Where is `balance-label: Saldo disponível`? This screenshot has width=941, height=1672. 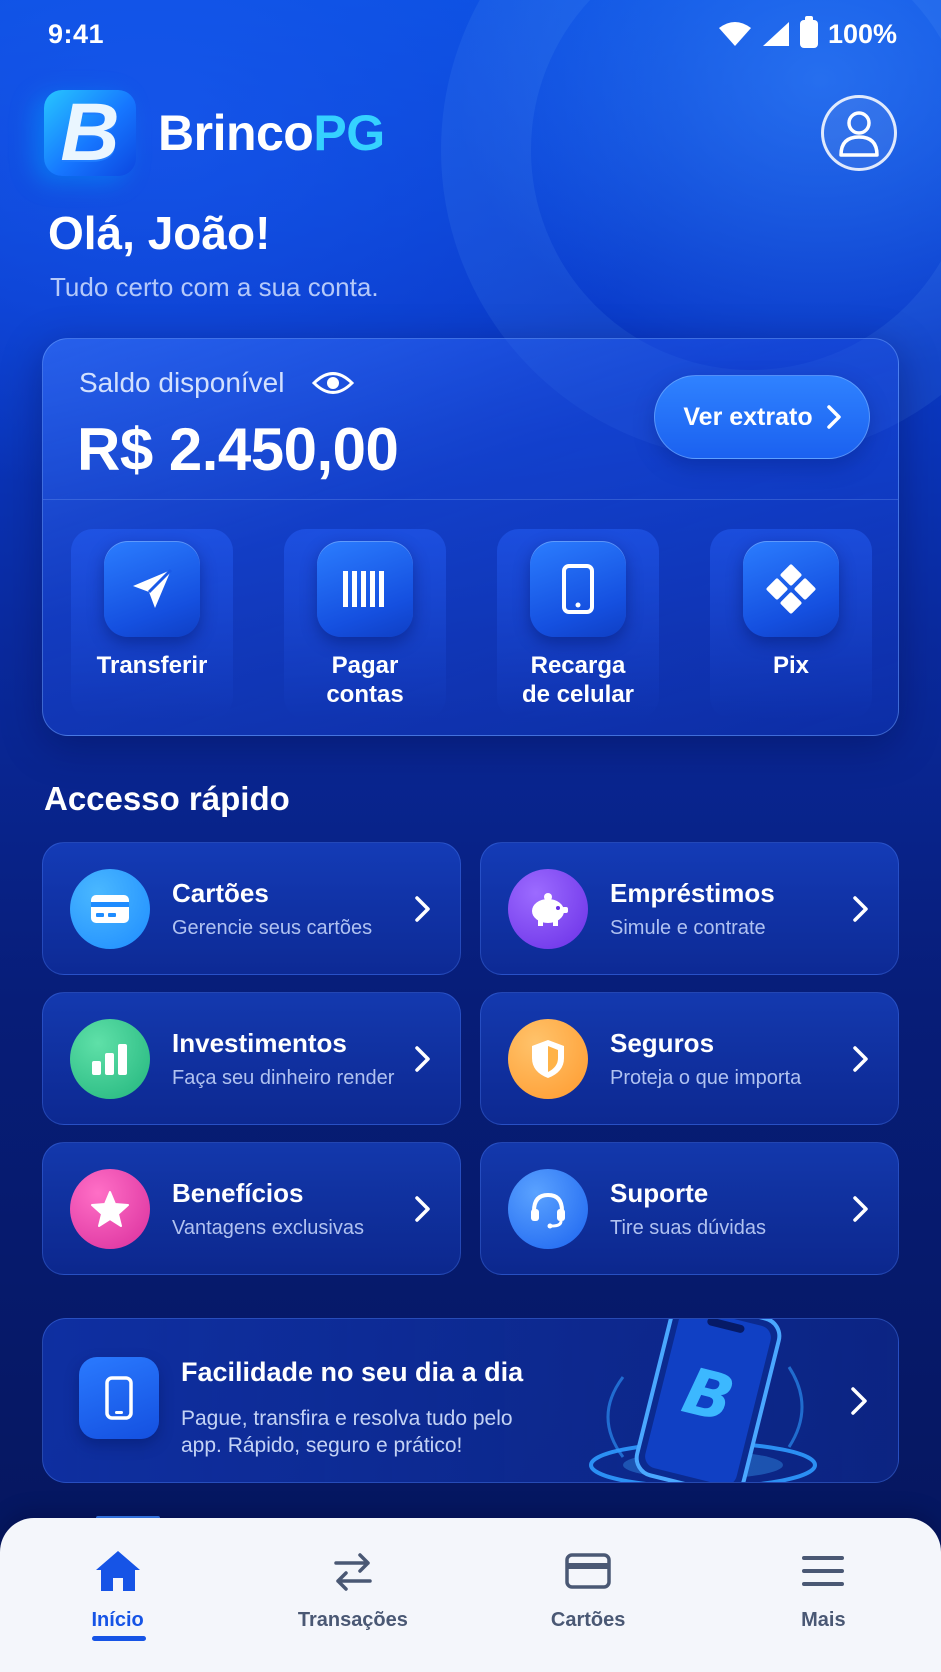
balance-label: Saldo disponível is located at coordinates (182, 382).